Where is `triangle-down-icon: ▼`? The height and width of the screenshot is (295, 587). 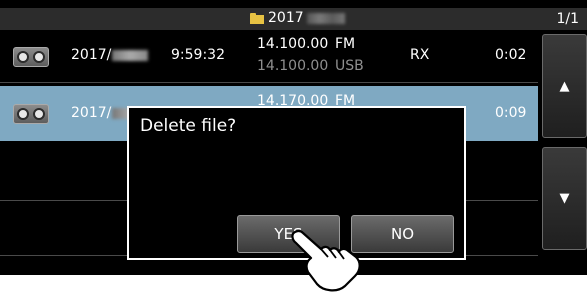 triangle-down-icon: ▼ is located at coordinates (564, 198).